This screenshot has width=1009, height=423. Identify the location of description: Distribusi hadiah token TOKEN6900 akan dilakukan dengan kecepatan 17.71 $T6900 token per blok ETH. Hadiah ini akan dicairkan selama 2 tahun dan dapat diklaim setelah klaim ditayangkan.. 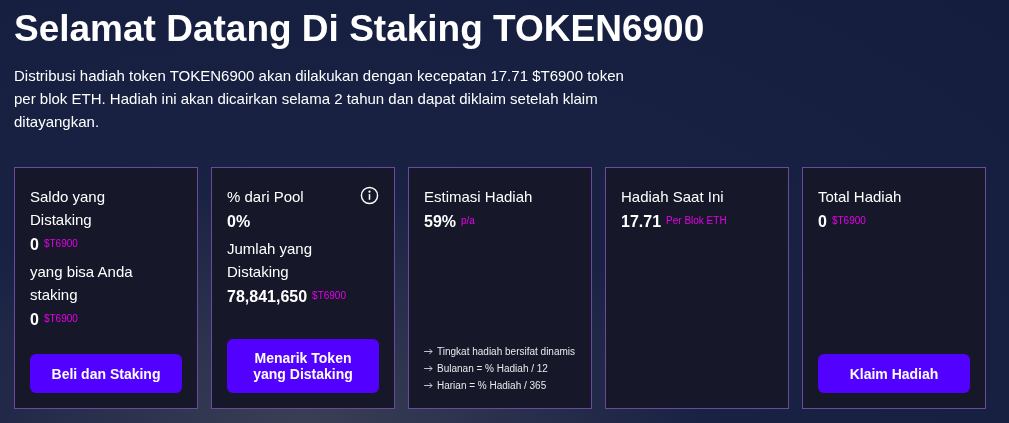
(319, 99).